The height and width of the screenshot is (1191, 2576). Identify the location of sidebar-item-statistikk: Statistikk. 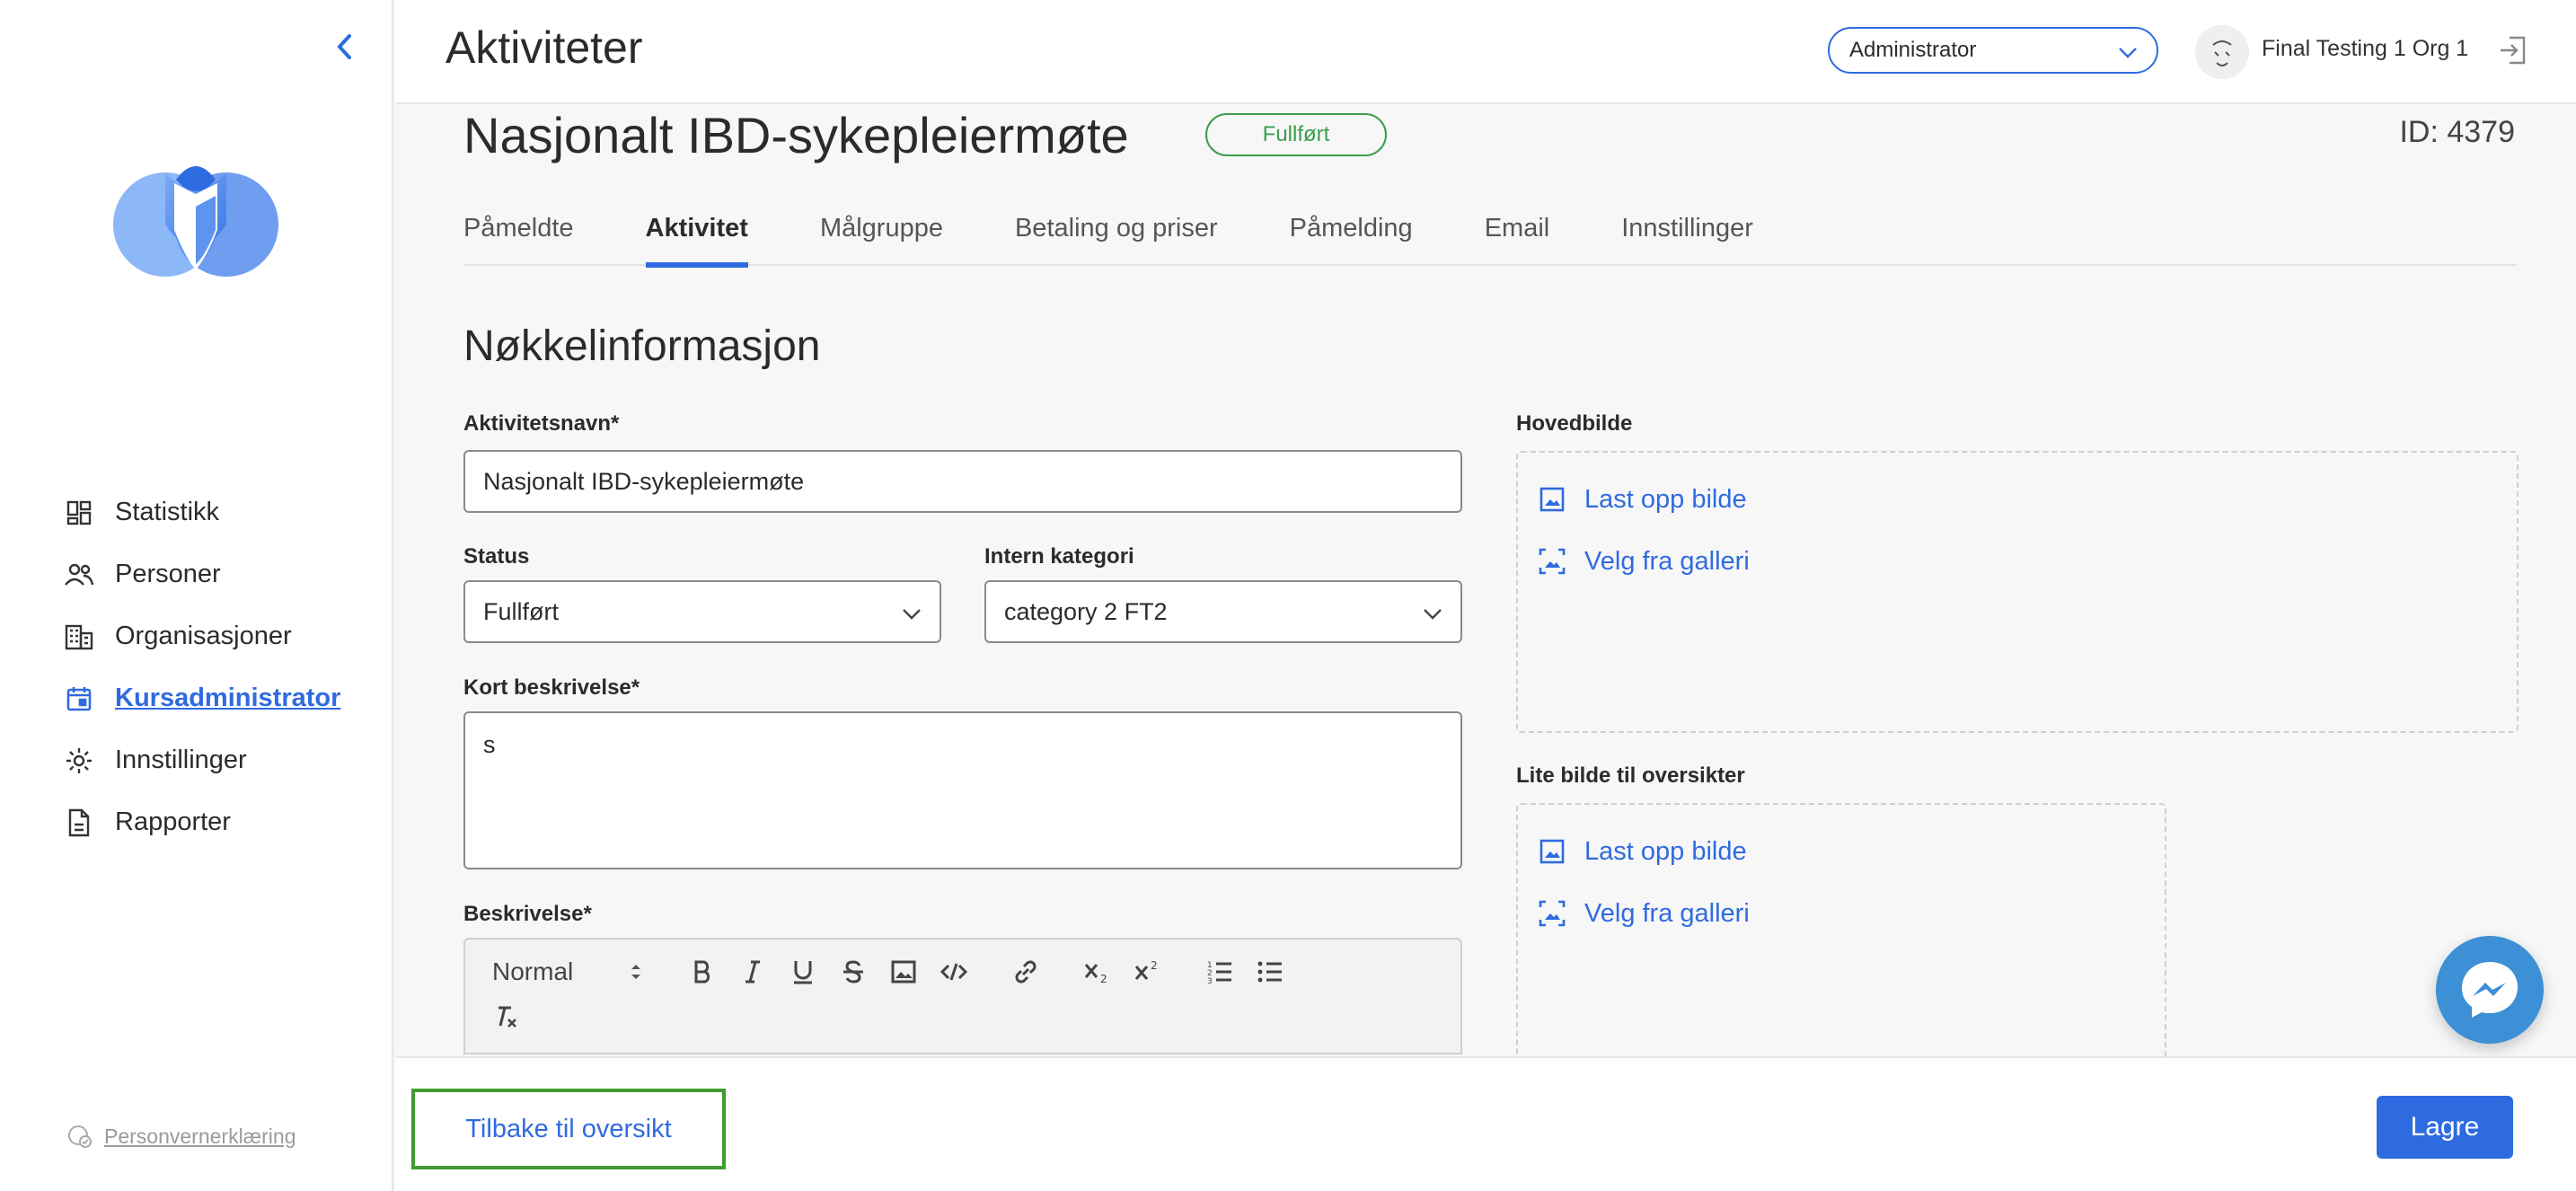
(201, 512).